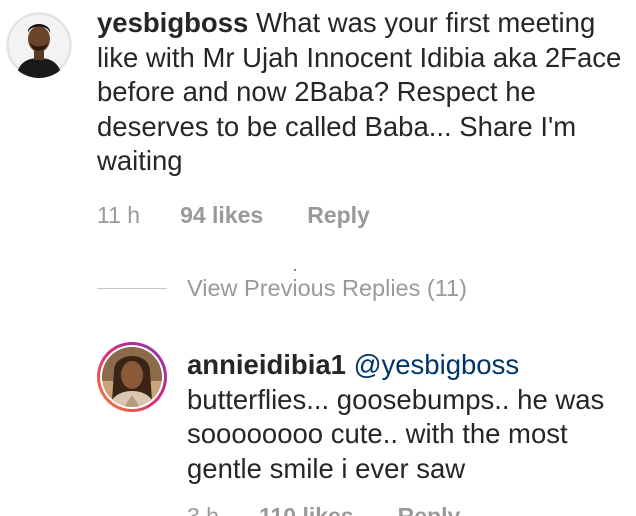 The height and width of the screenshot is (516, 636). I want to click on profile-photo-icon, so click(39, 45).